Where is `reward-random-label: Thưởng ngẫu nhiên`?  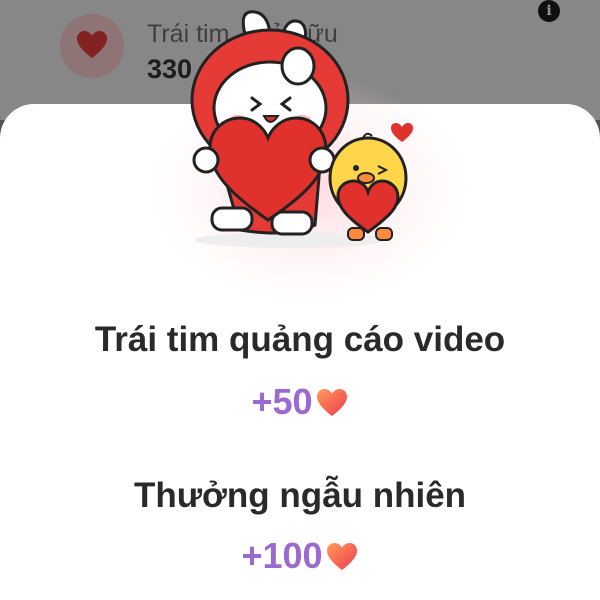
reward-random-label: Thưởng ngẫu nhiên is located at coordinates (300, 495).